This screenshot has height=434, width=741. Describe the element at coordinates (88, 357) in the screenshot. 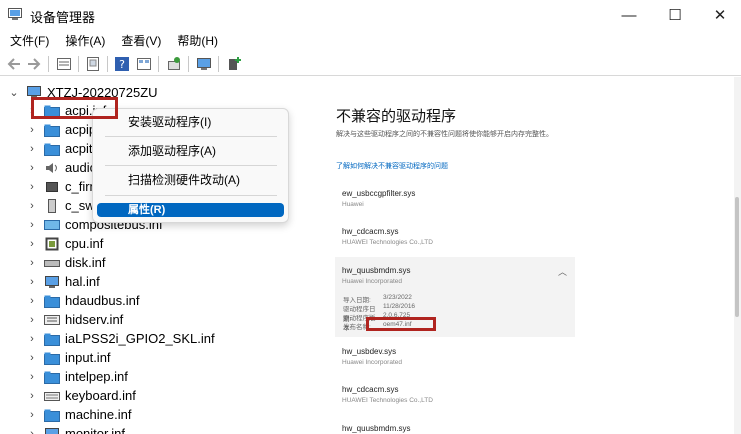

I see `tree-item-label: input.inf` at that location.